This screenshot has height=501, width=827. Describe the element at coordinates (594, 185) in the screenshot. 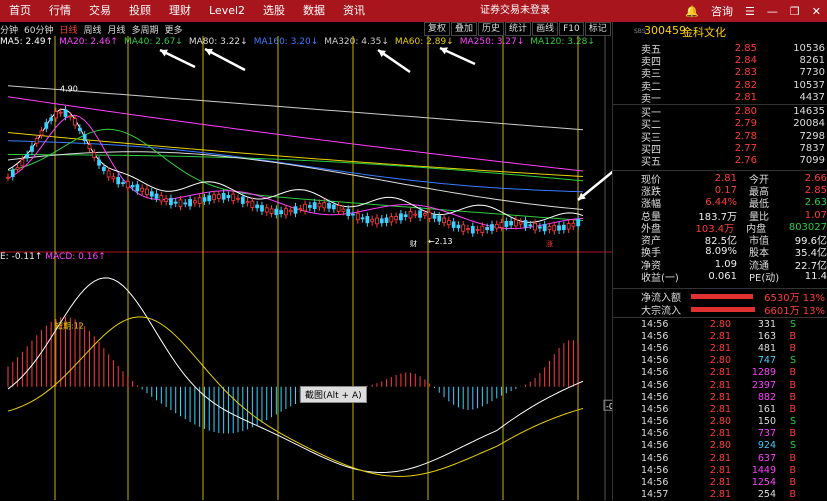

I see `annotation-arrow` at that location.